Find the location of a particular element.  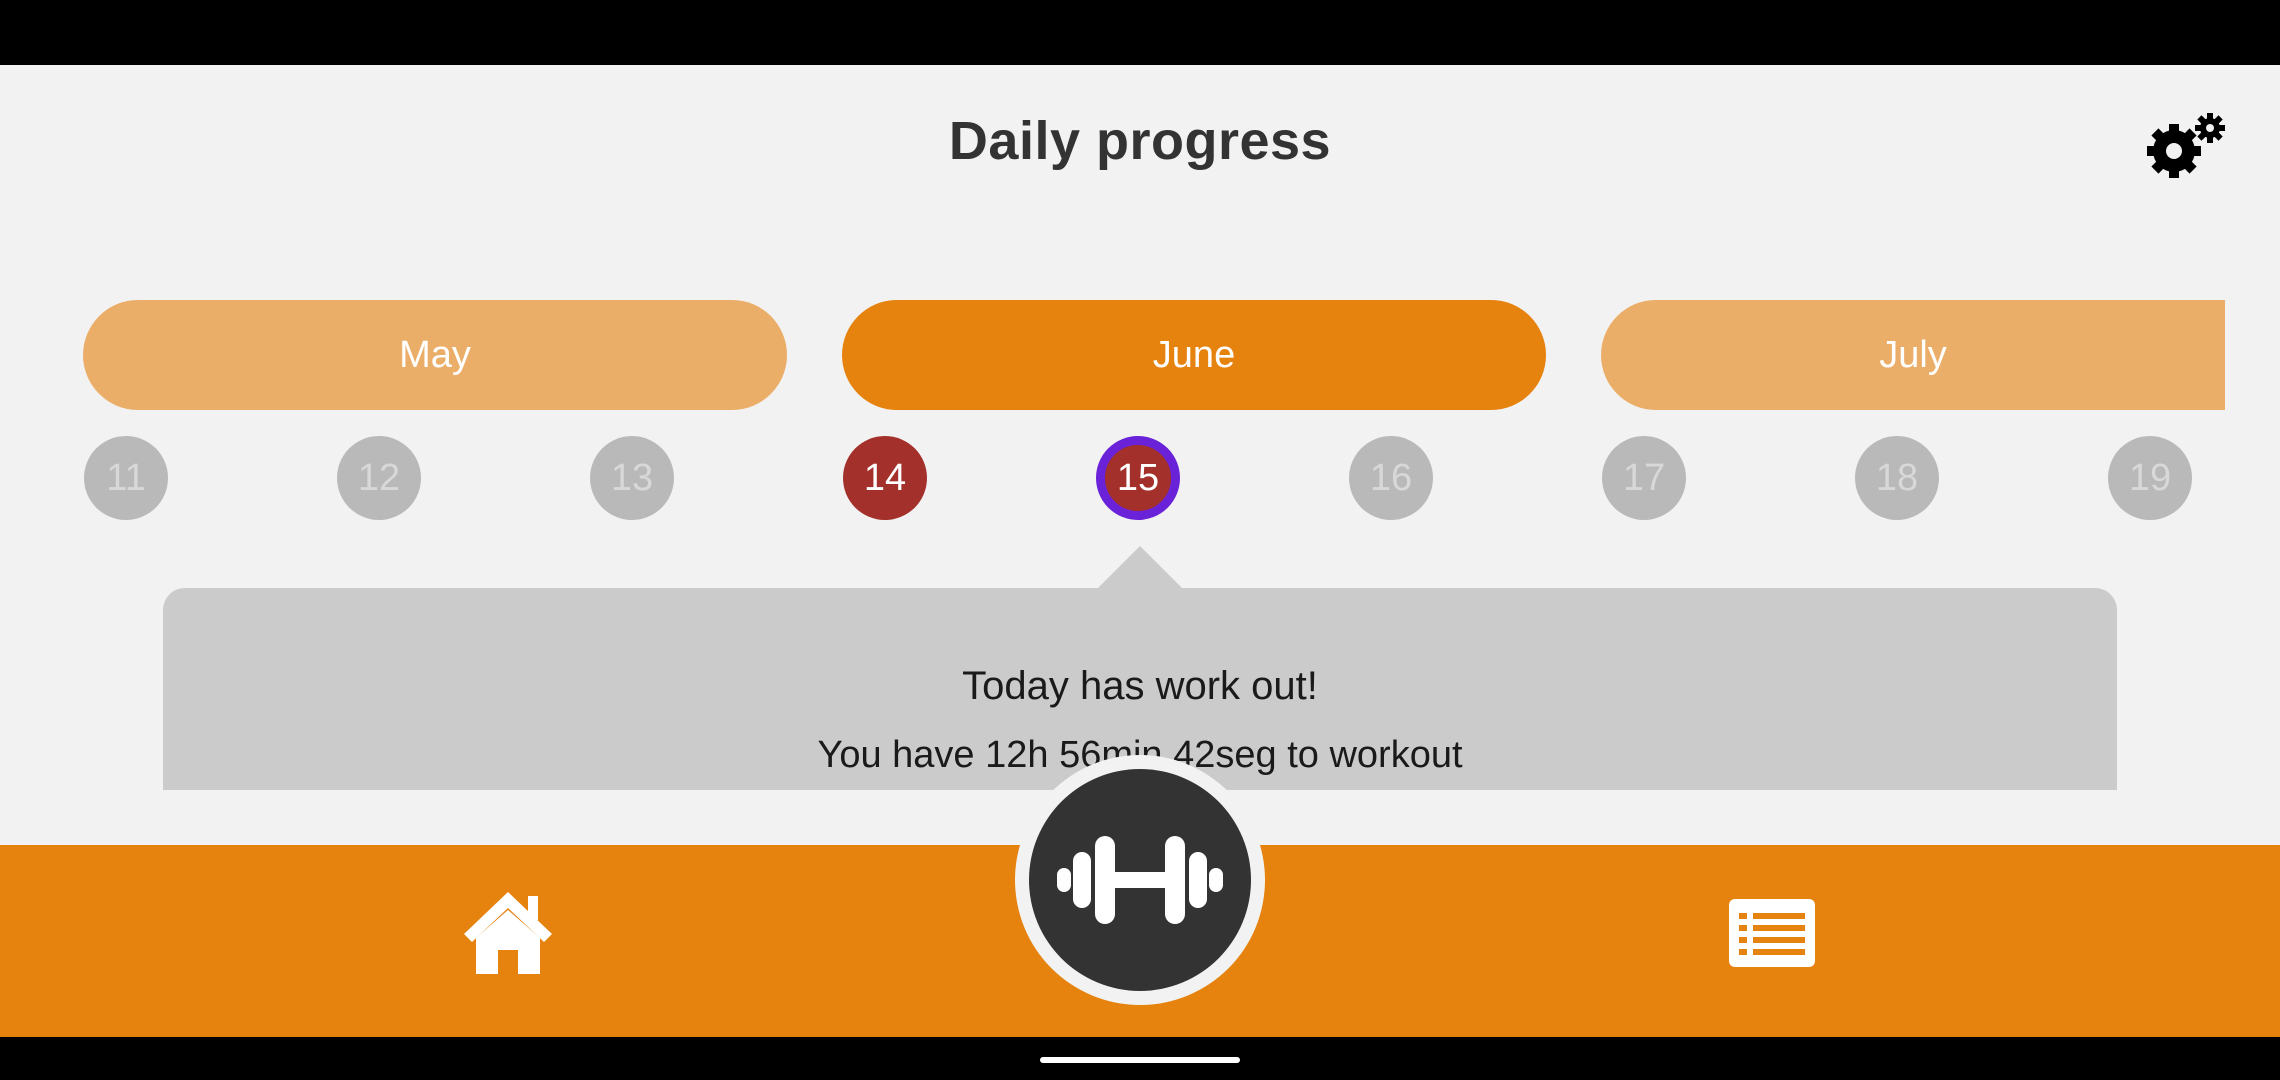

list-icon is located at coordinates (1772, 933).